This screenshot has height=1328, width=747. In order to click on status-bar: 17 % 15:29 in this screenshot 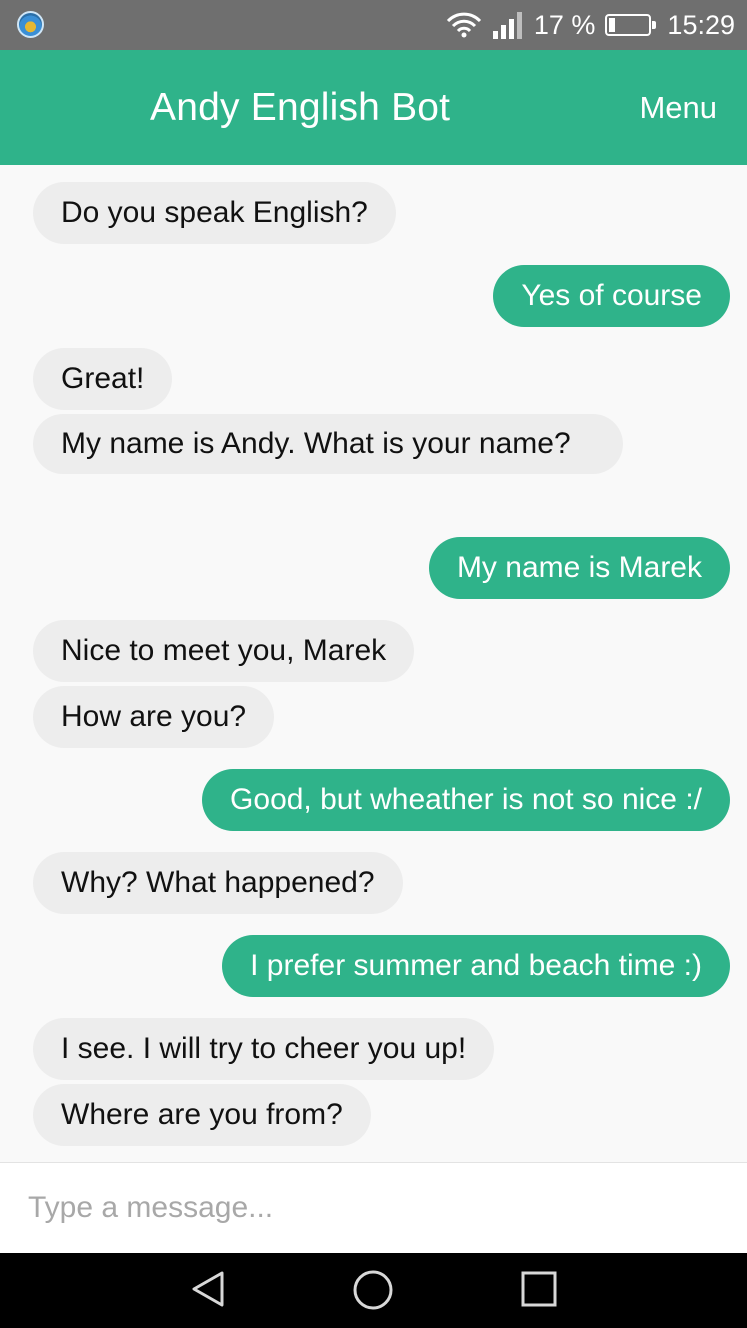, I will do `click(373, 25)`.